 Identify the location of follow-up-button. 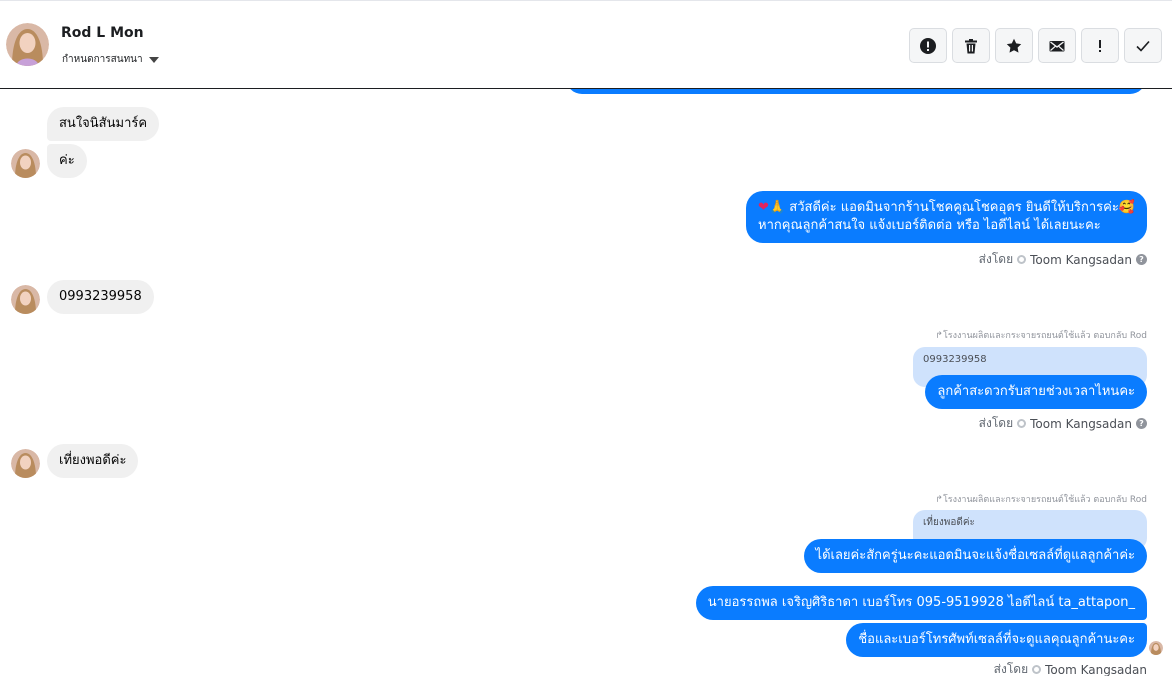
(1100, 45).